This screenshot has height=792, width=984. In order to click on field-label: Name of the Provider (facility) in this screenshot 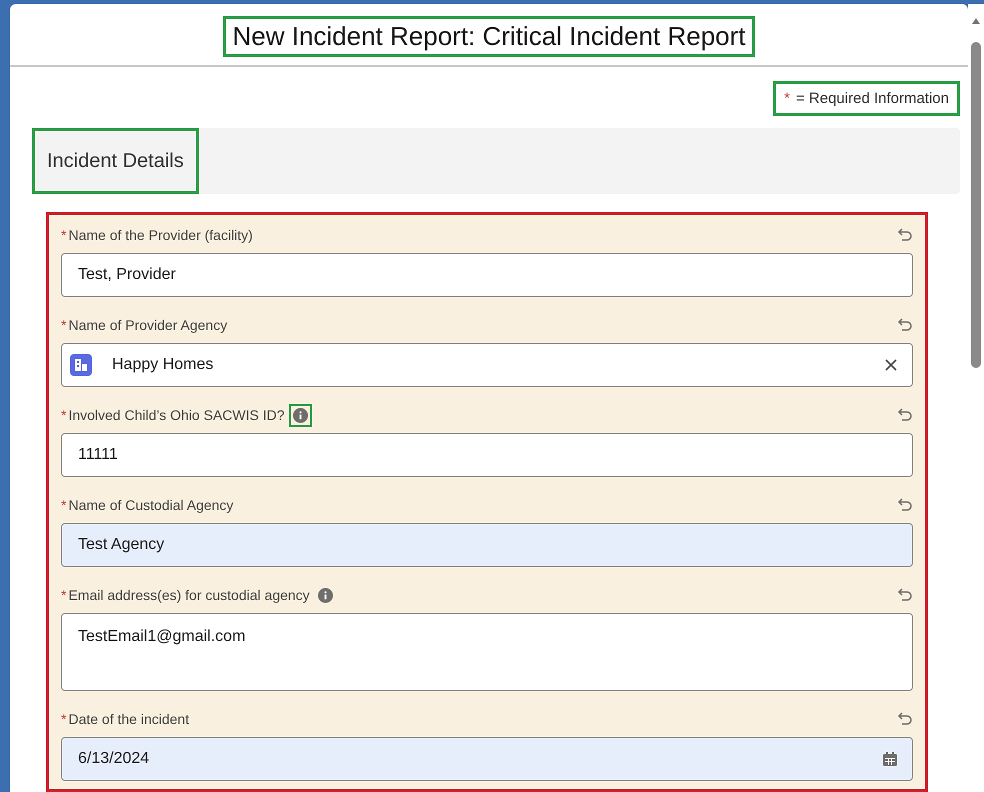, I will do `click(160, 235)`.